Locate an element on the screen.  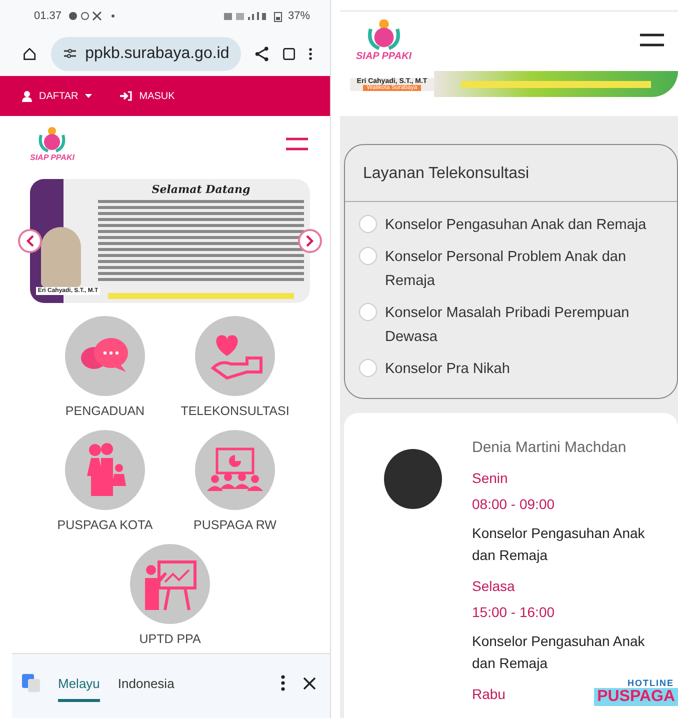
chevron-right-icon is located at coordinates (310, 241).